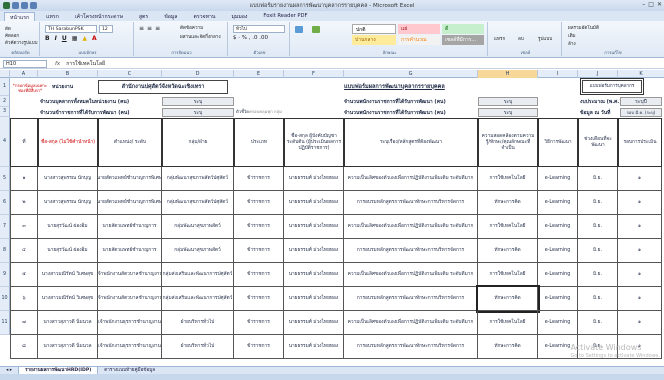 The width and height of the screenshot is (664, 380). Describe the element at coordinates (68, 251) in the screenshot. I see `table-cell-name: นายสุรวัฒน์ ผ่องอิ่ม` at that location.